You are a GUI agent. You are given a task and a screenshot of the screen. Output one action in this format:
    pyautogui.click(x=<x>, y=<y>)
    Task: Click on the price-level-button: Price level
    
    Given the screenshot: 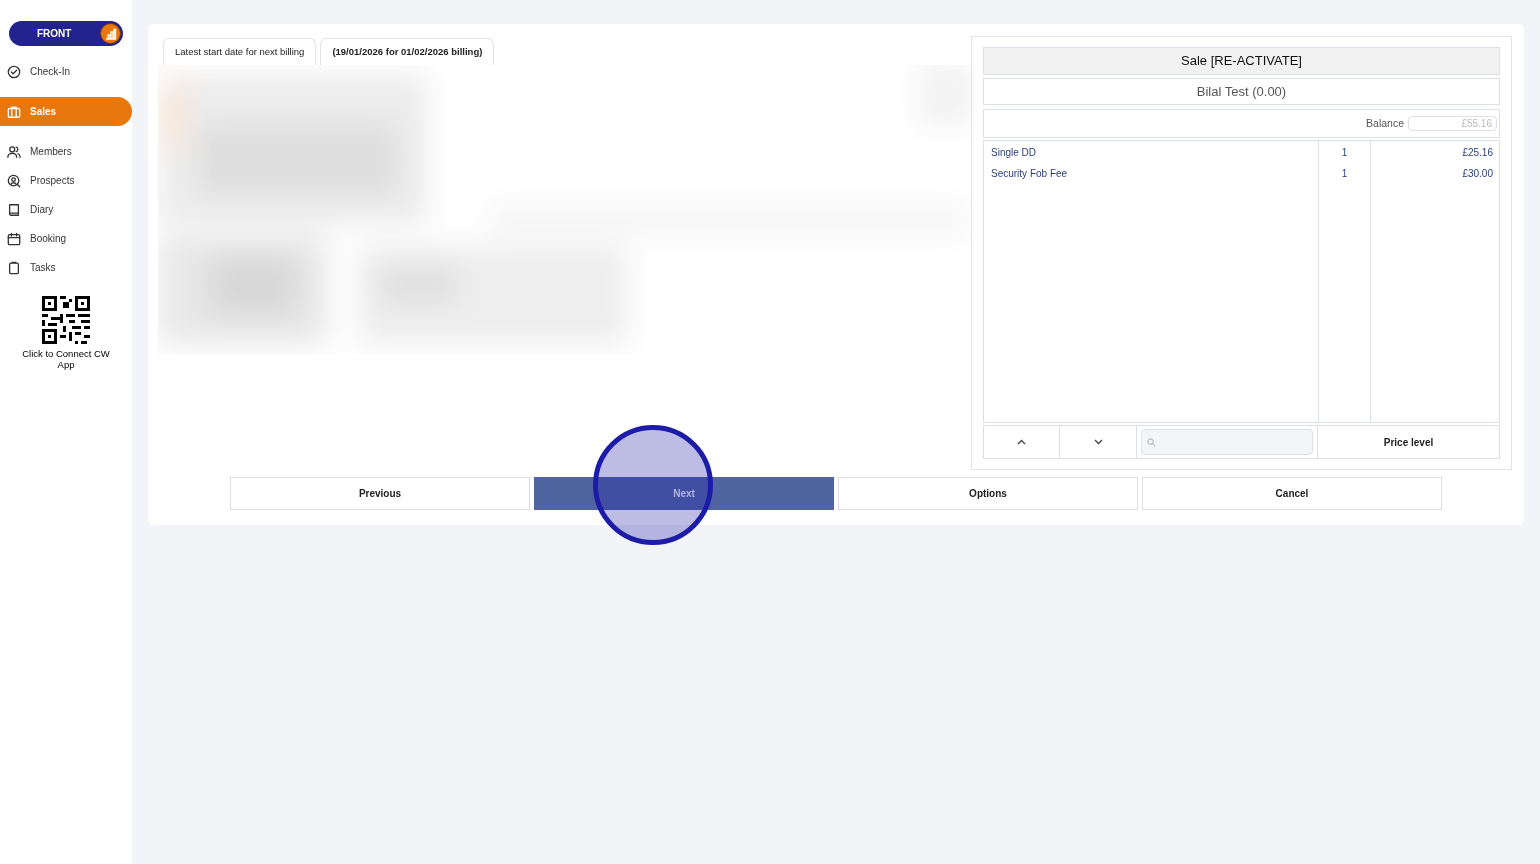 What is the action you would take?
    pyautogui.click(x=1409, y=442)
    